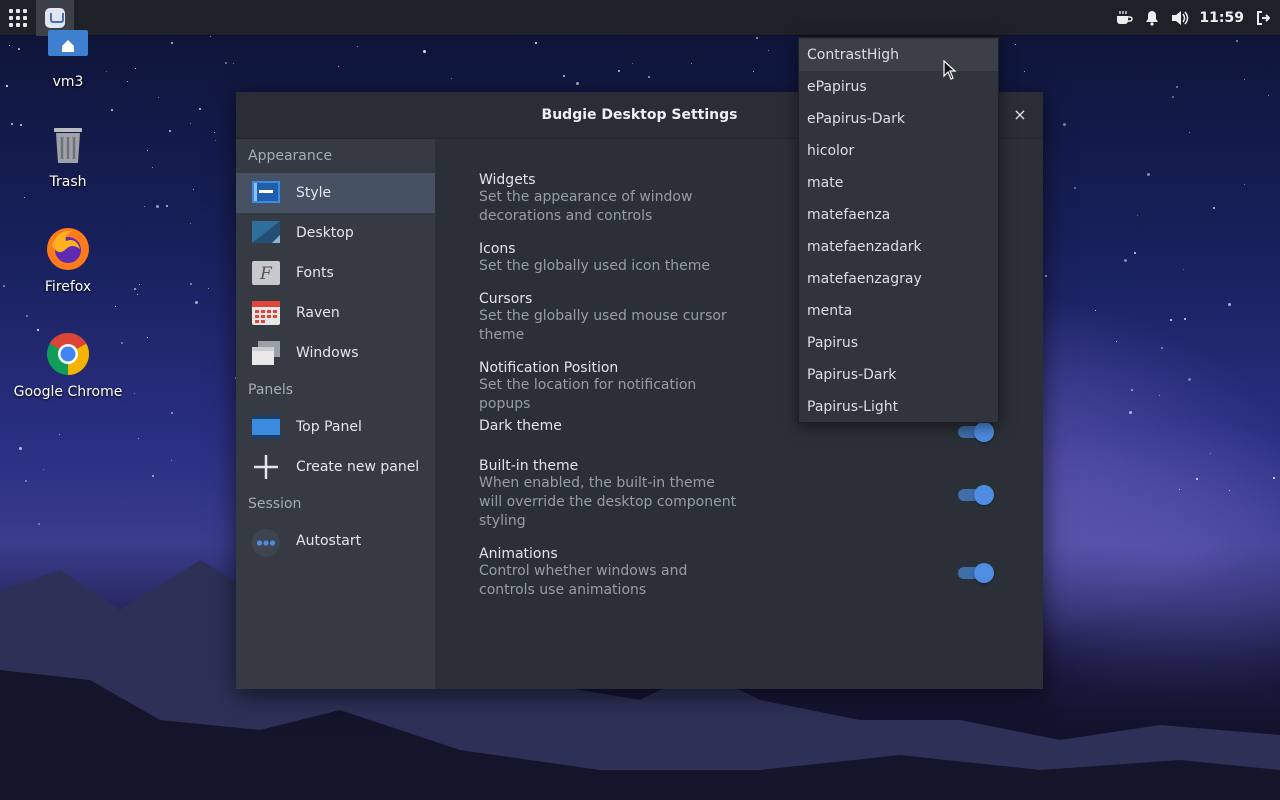 Image resolution: width=1280 pixels, height=800 pixels. I want to click on desktop-icon-home: vm3, so click(68, 60).